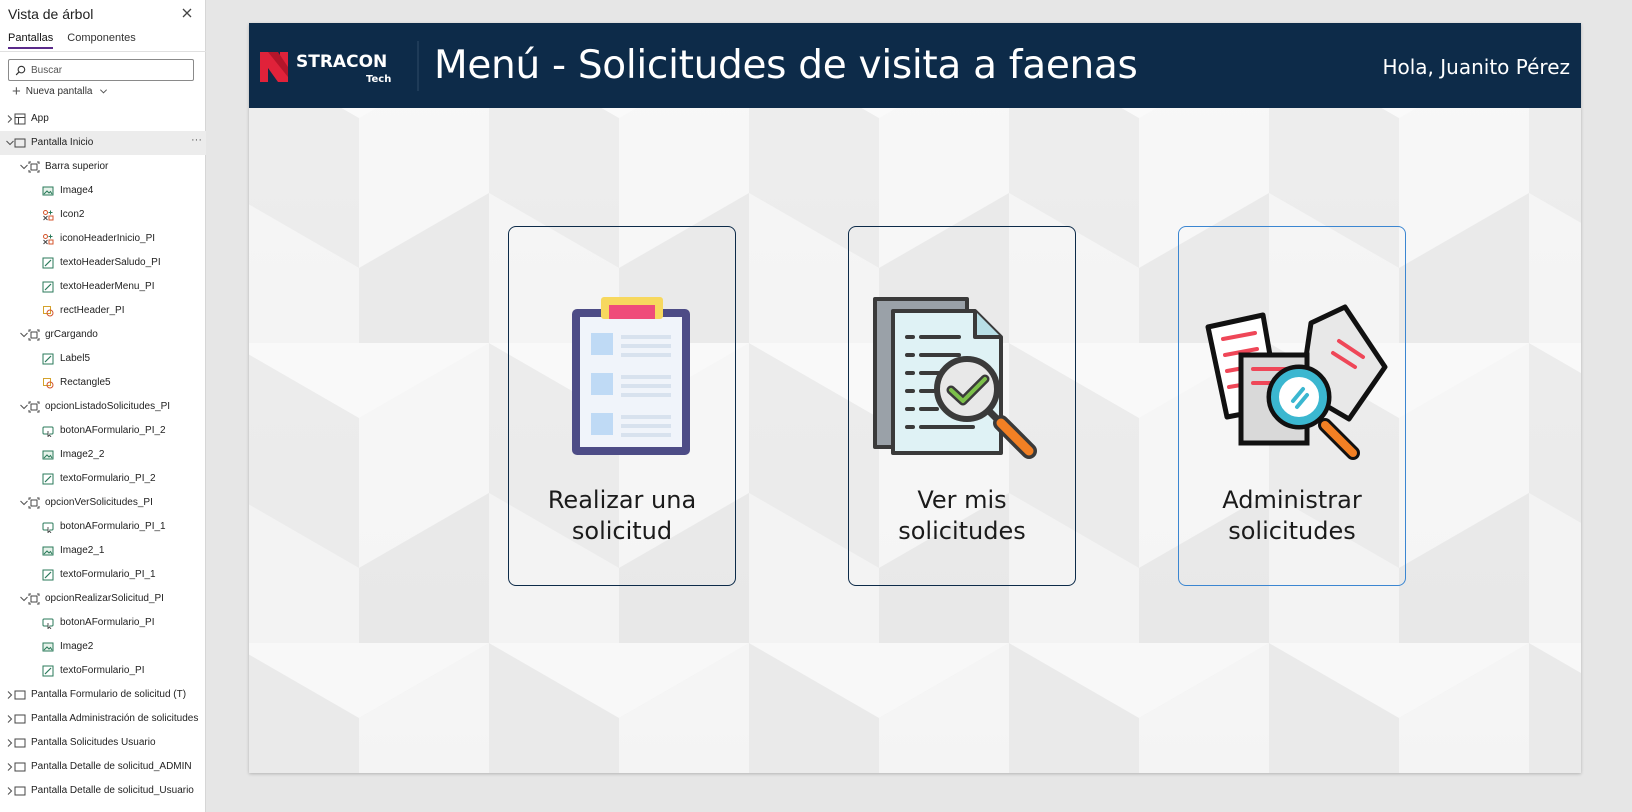  I want to click on make-request-card: Realizar una solicitud, so click(622, 406).